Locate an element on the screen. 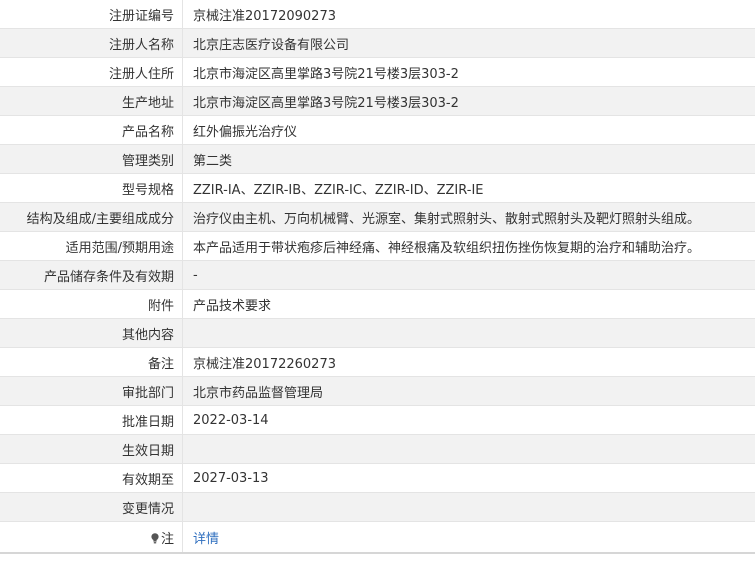 Image resolution: width=755 pixels, height=564 pixels. note-value-cell: 详情 is located at coordinates (468, 537).